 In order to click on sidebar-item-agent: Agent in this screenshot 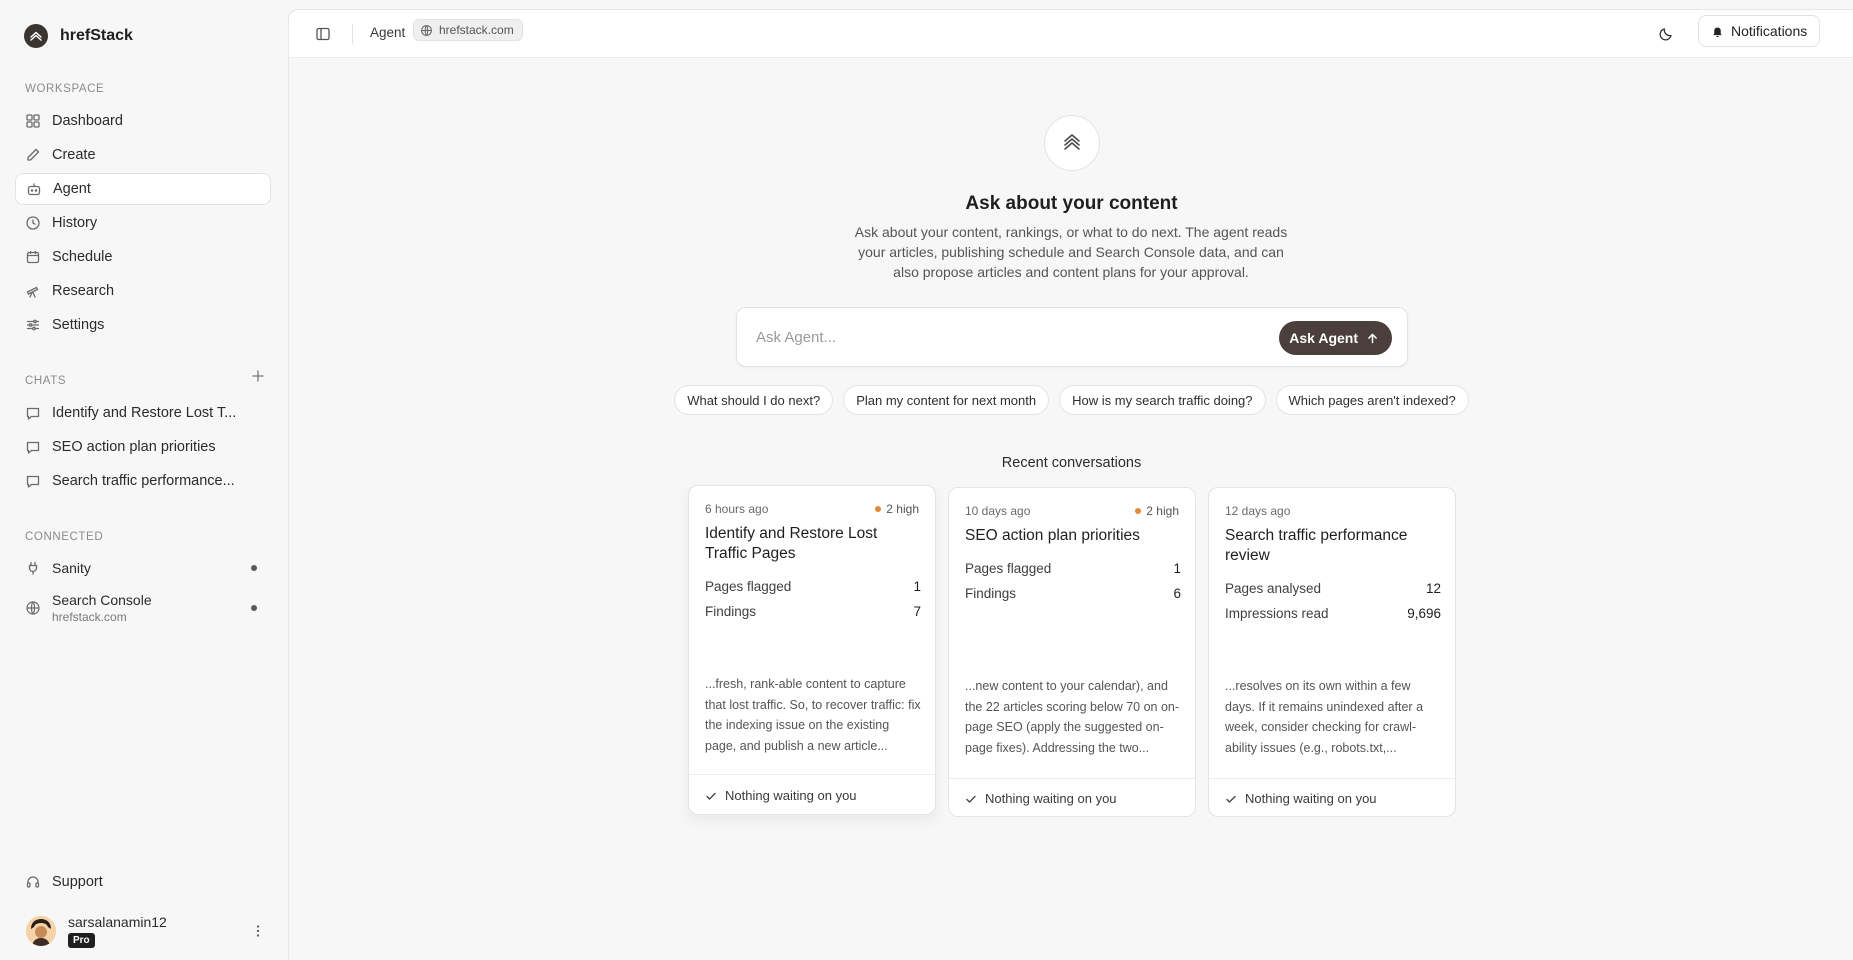, I will do `click(143, 189)`.